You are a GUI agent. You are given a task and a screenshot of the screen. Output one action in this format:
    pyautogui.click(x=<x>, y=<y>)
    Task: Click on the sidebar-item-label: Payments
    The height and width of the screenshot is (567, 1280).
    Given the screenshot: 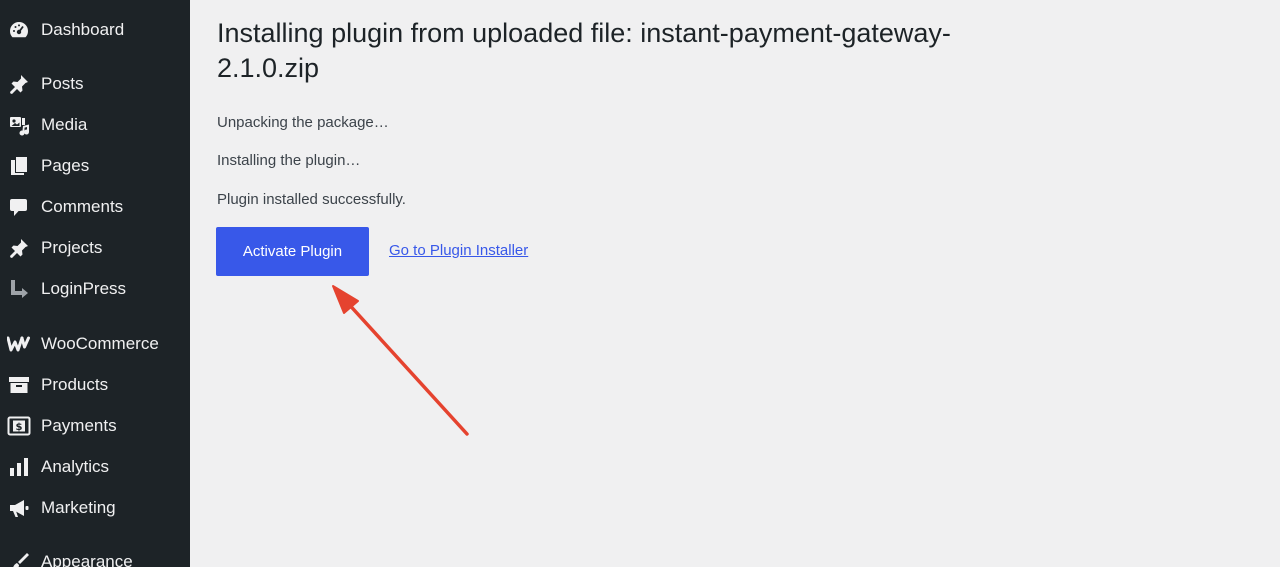 What is the action you would take?
    pyautogui.click(x=79, y=425)
    